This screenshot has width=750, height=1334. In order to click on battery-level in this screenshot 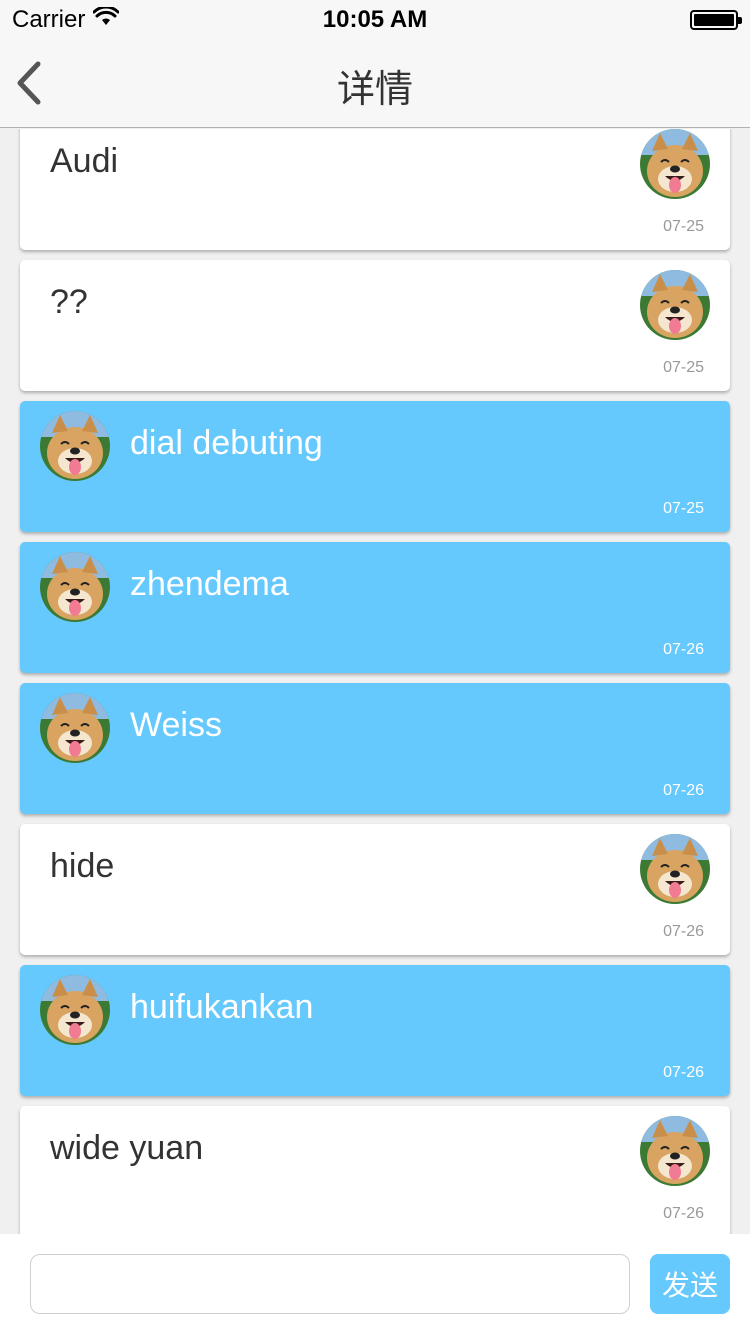, I will do `click(714, 20)`.